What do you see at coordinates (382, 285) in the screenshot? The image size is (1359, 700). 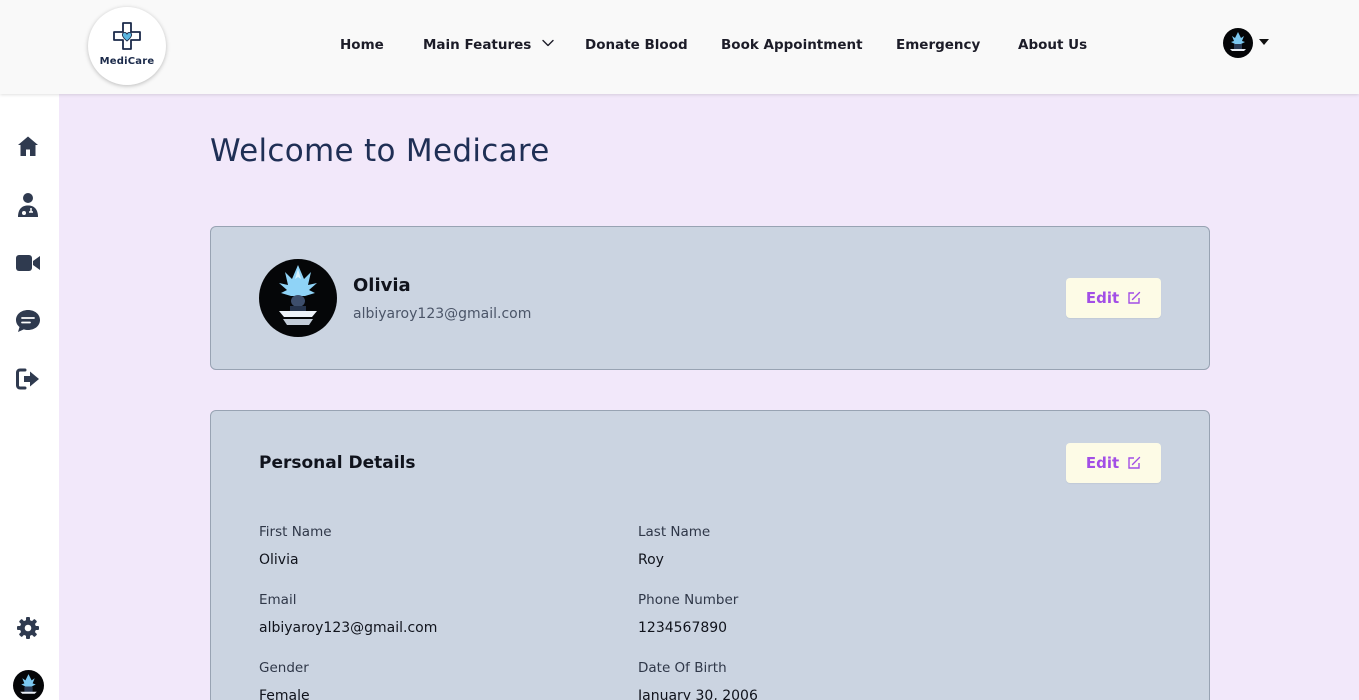 I see `profile-name: Olivia` at bounding box center [382, 285].